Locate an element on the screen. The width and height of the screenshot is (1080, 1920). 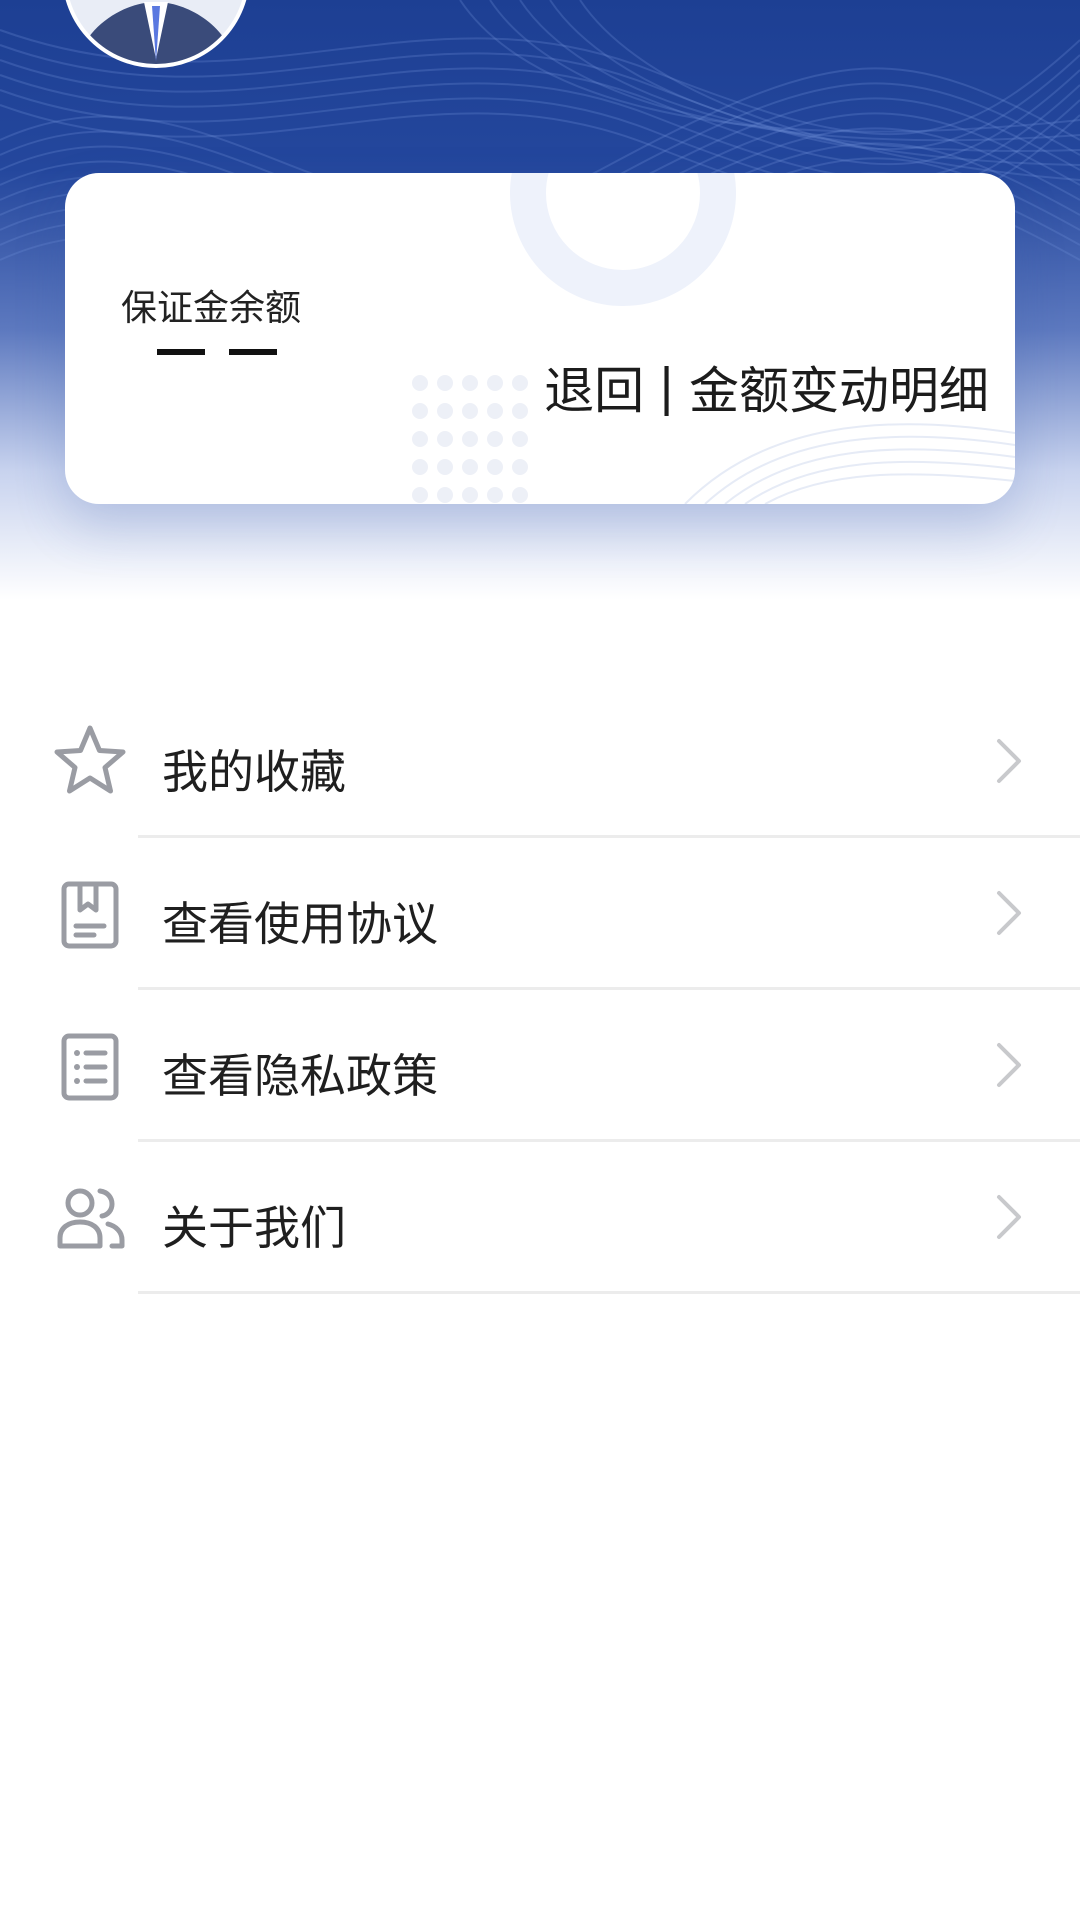
star-icon is located at coordinates (90, 759).